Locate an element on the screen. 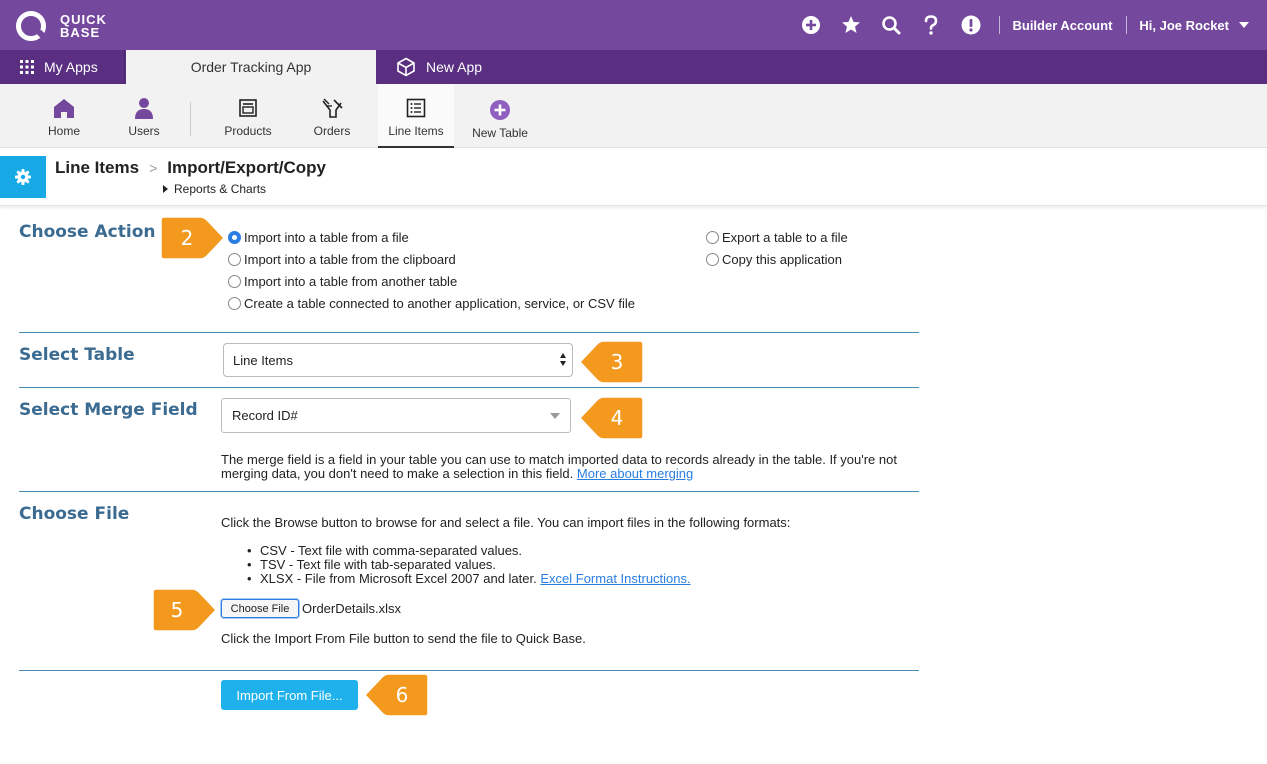 This screenshot has height=764, width=1267. nav-line-items-label: Line Items is located at coordinates (416, 131).